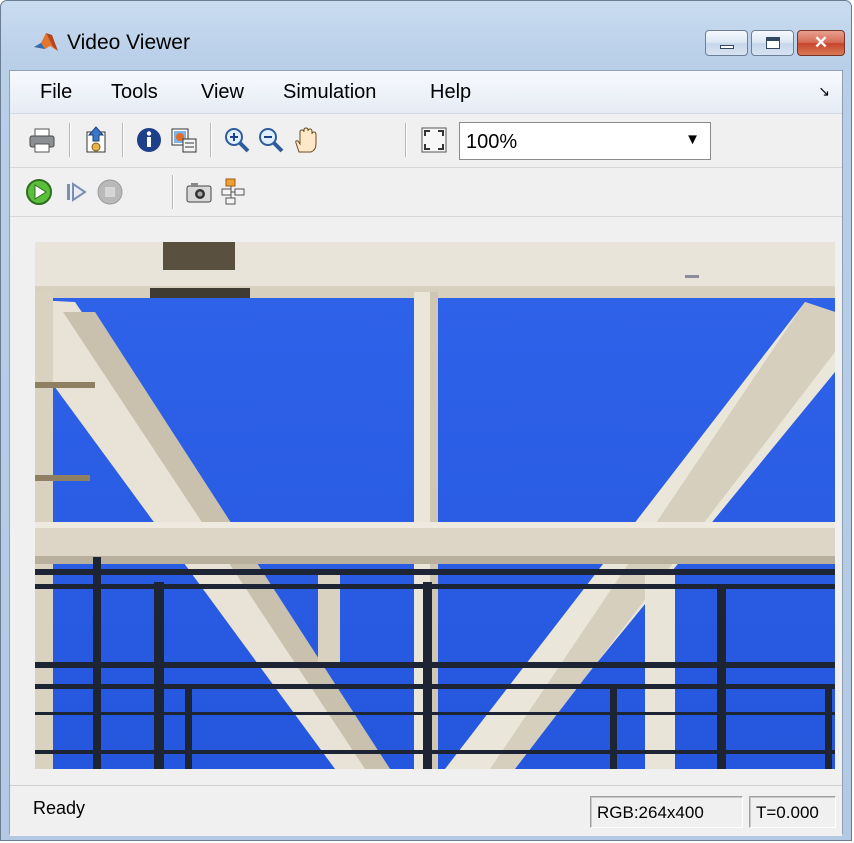 The image size is (854, 843). I want to click on close-icon: ✕, so click(821, 42).